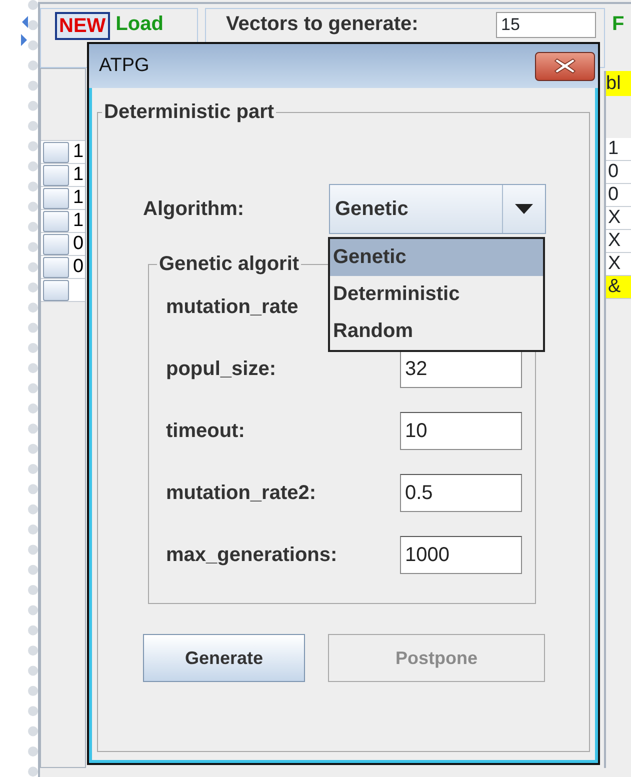  What do you see at coordinates (461, 369) in the screenshot?
I see `input-field: 32` at bounding box center [461, 369].